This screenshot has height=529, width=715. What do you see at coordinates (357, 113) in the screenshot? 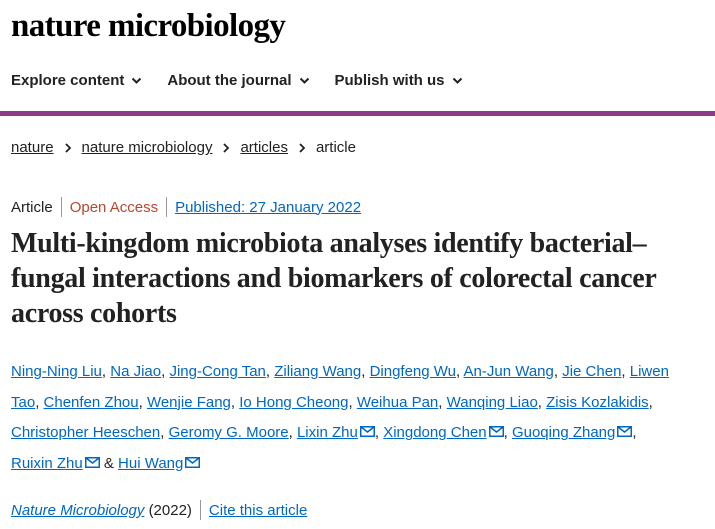
I see `accent-divider` at bounding box center [357, 113].